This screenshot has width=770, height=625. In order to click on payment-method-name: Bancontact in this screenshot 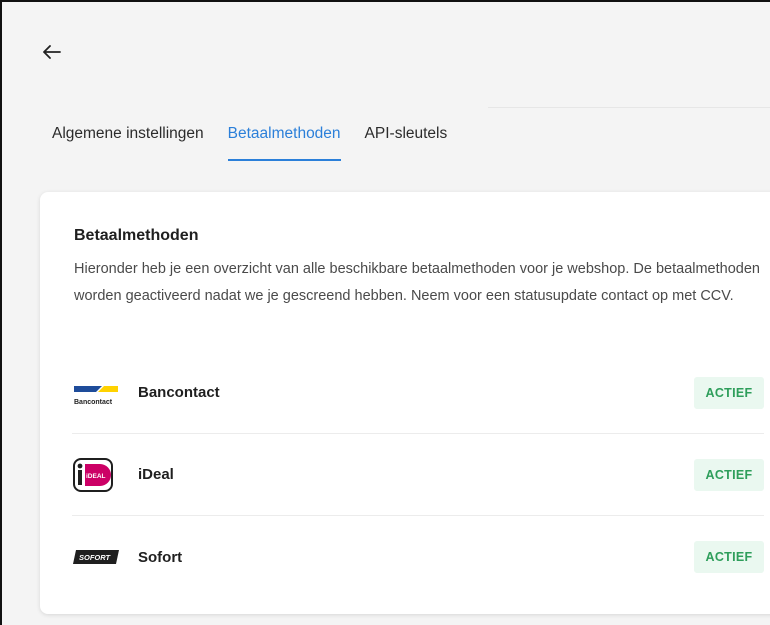, I will do `click(179, 392)`.